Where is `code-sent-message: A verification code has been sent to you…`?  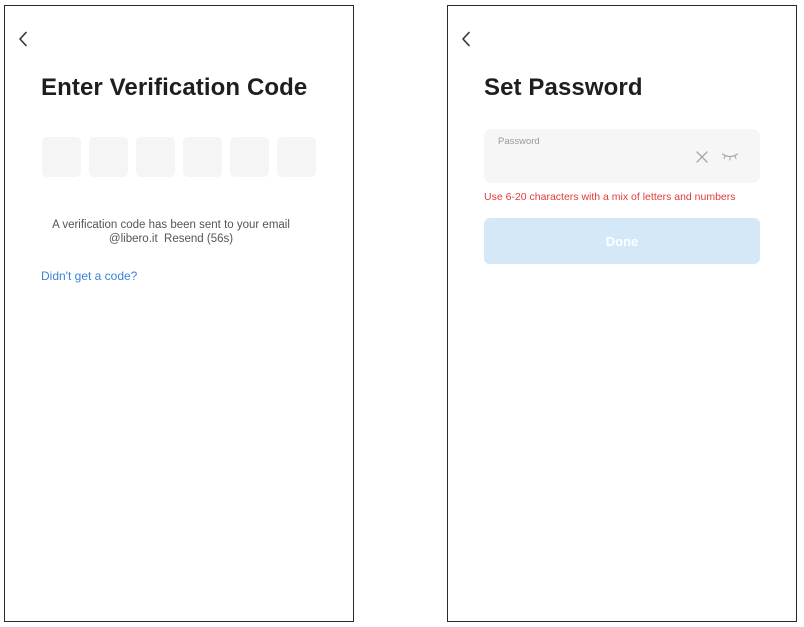 code-sent-message: A verification code has been sent to you… is located at coordinates (171, 232).